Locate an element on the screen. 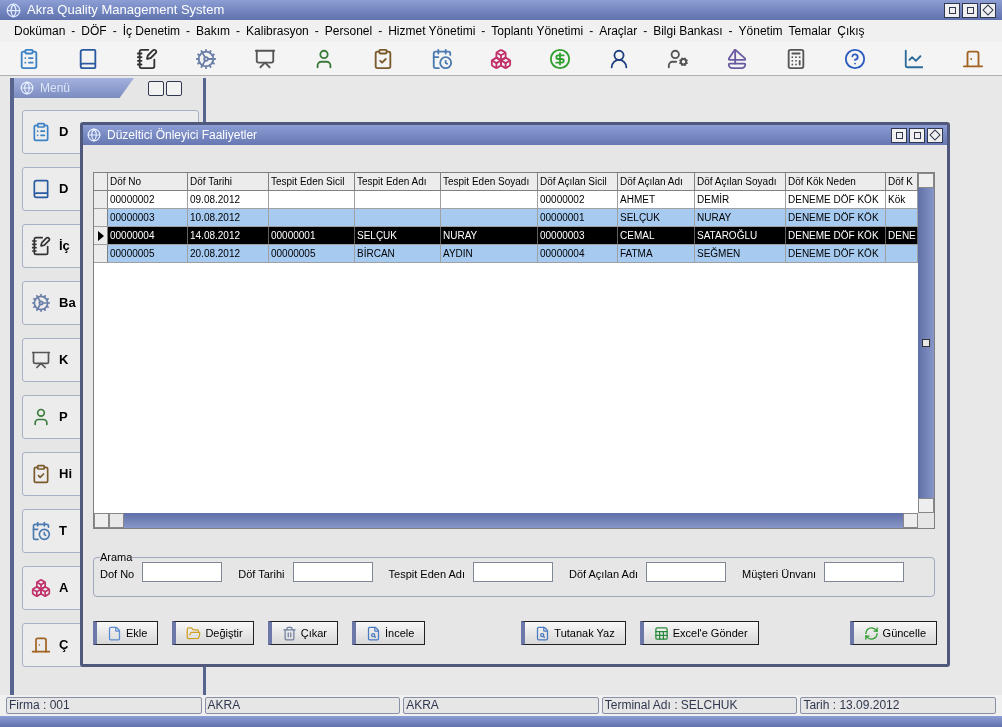 Image resolution: width=1002 pixels, height=727 pixels. table-cell: DEMİR is located at coordinates (740, 199).